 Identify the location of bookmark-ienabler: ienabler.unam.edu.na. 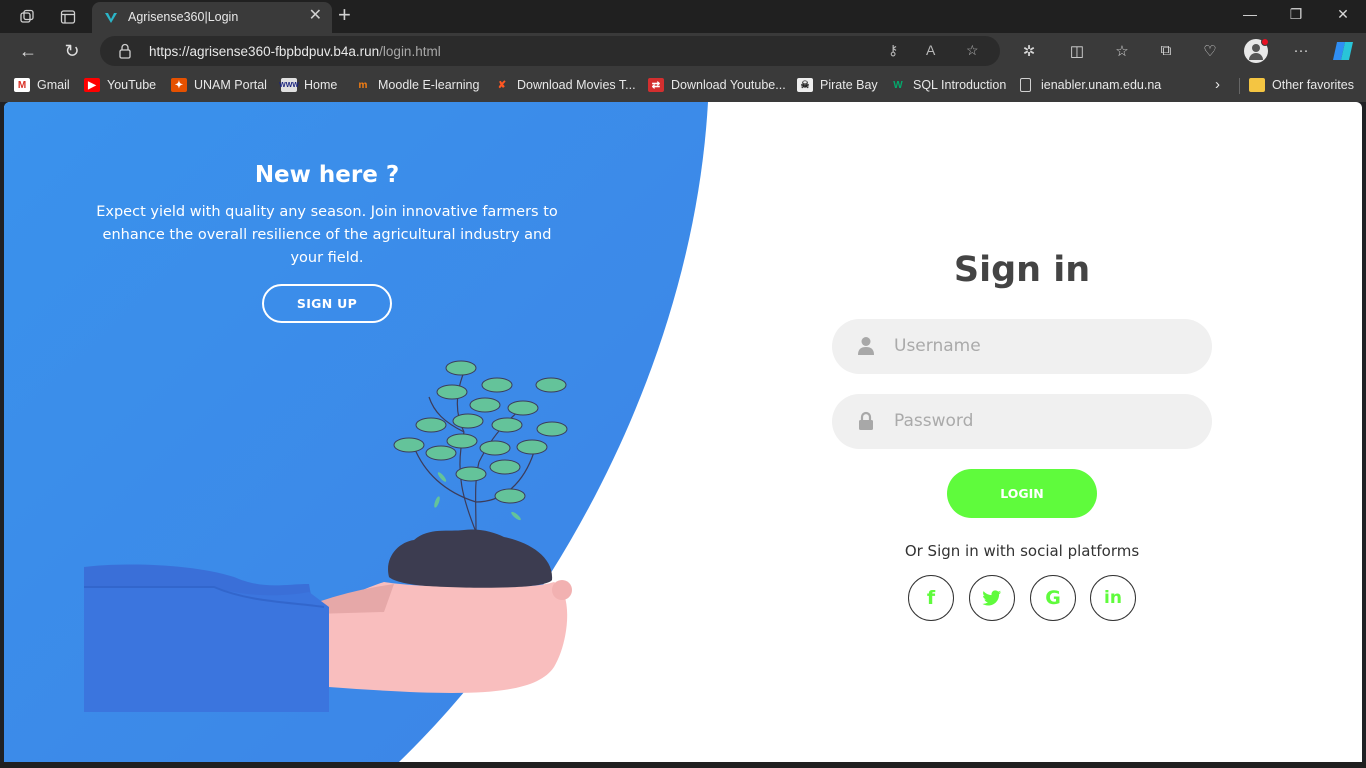
(1090, 85).